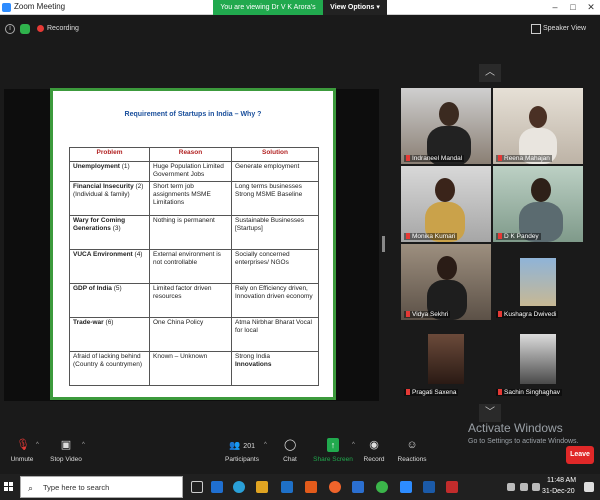 This screenshot has height=500, width=600. Describe the element at coordinates (333, 452) in the screenshot. I see `share-screen-button: ↑ Share Screen` at that location.